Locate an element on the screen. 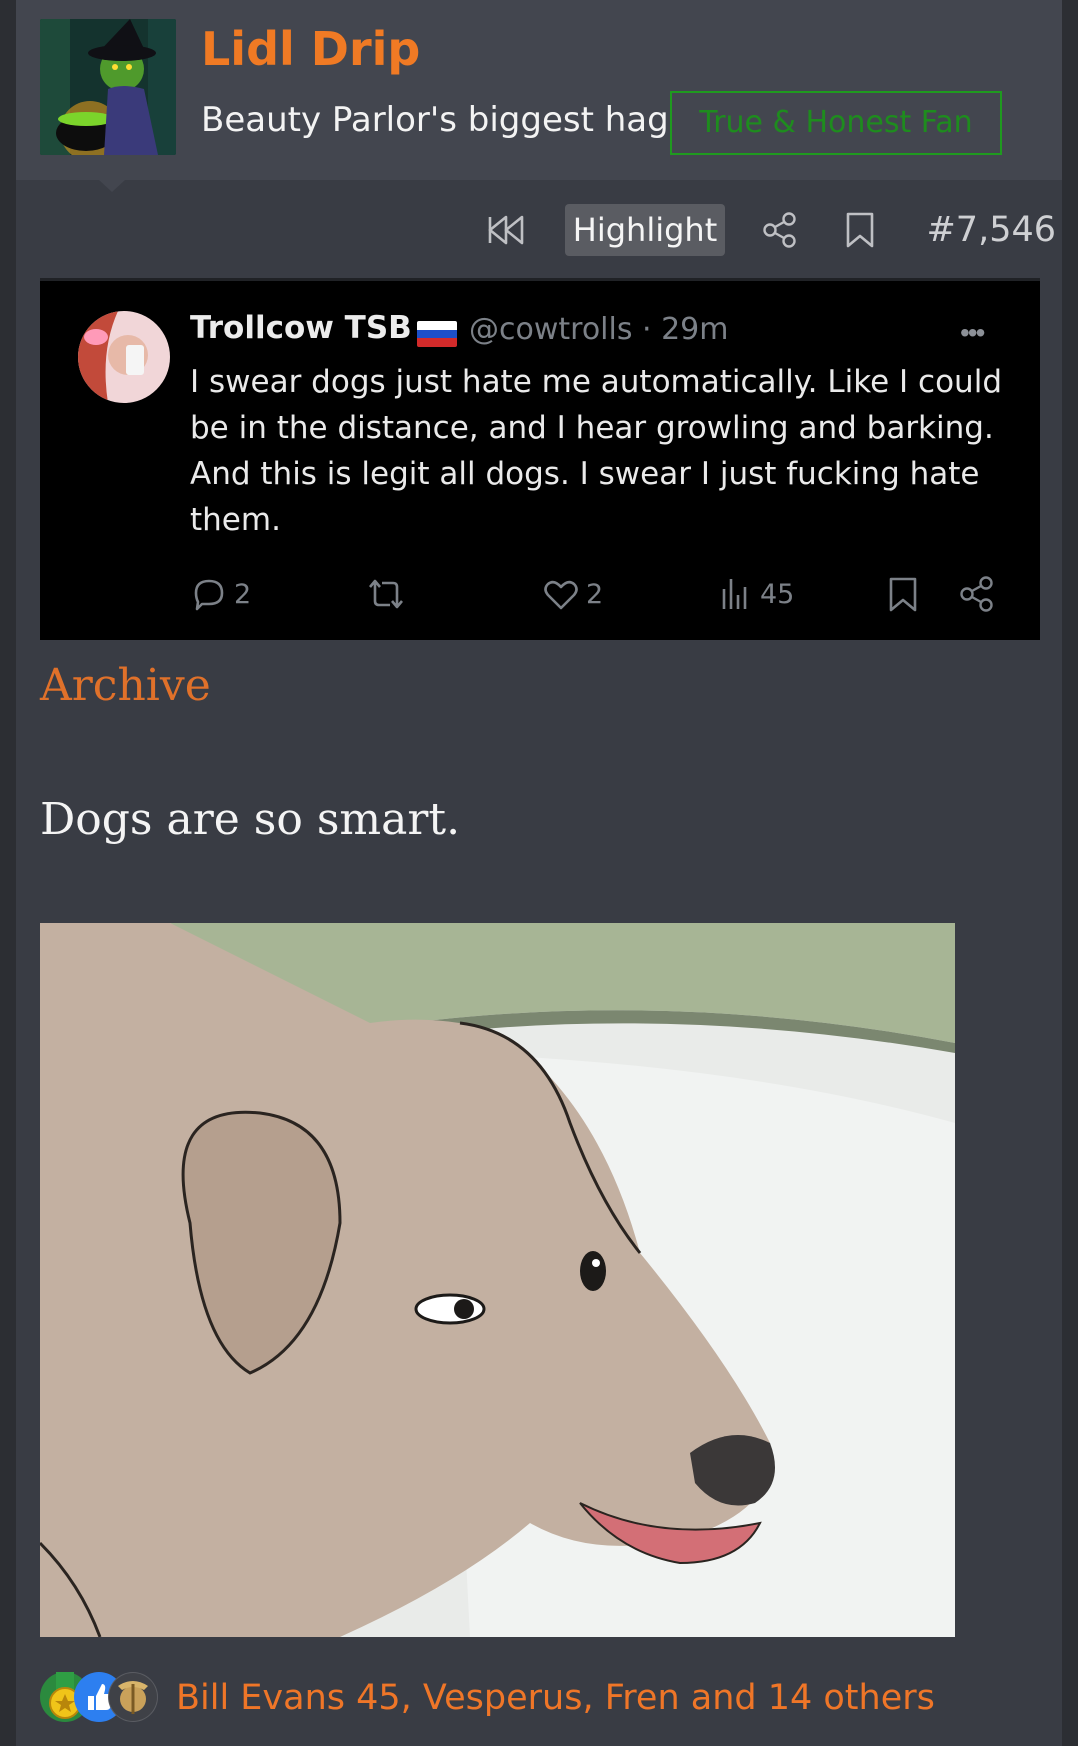  views-icon is located at coordinates (734, 594).